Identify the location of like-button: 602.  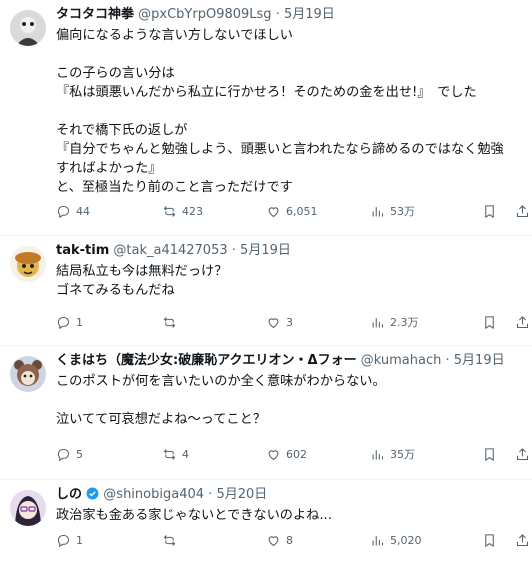
(286, 454).